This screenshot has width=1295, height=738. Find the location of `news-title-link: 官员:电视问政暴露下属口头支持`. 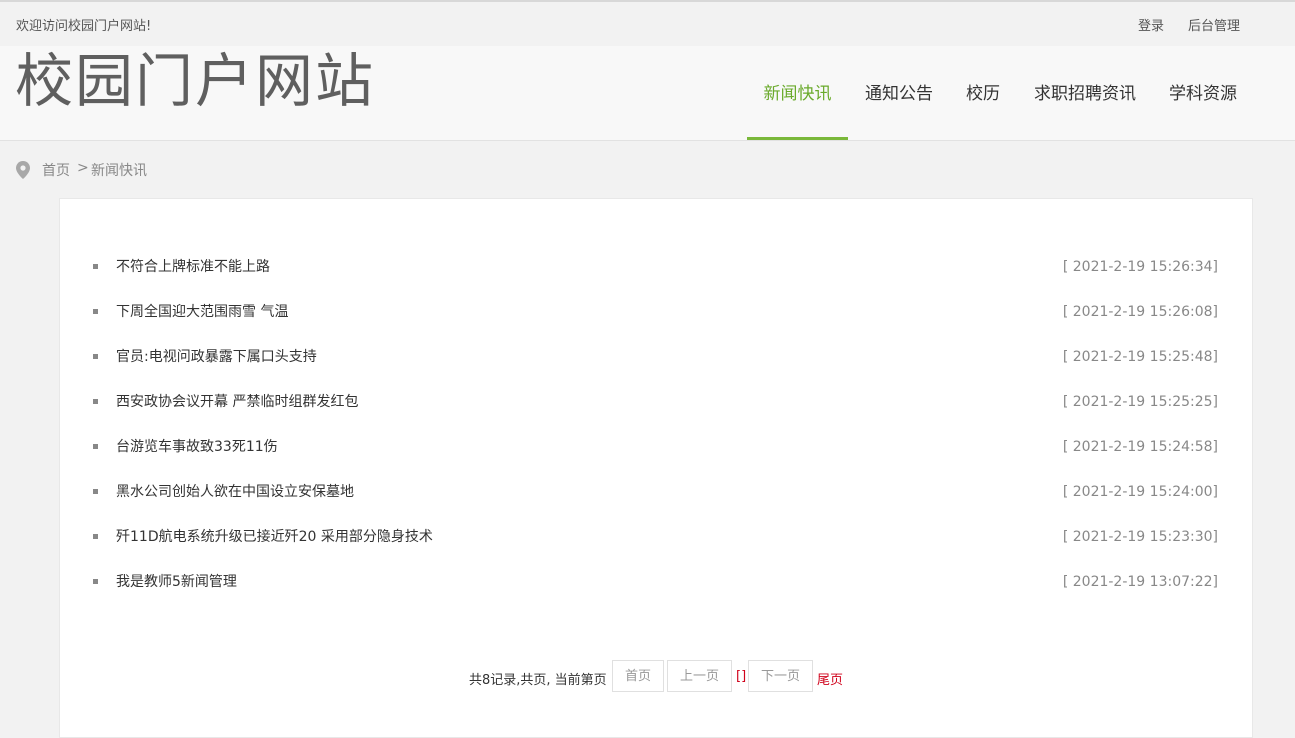

news-title-link: 官员:电视问政暴露下属口头支持 is located at coordinates (216, 357).